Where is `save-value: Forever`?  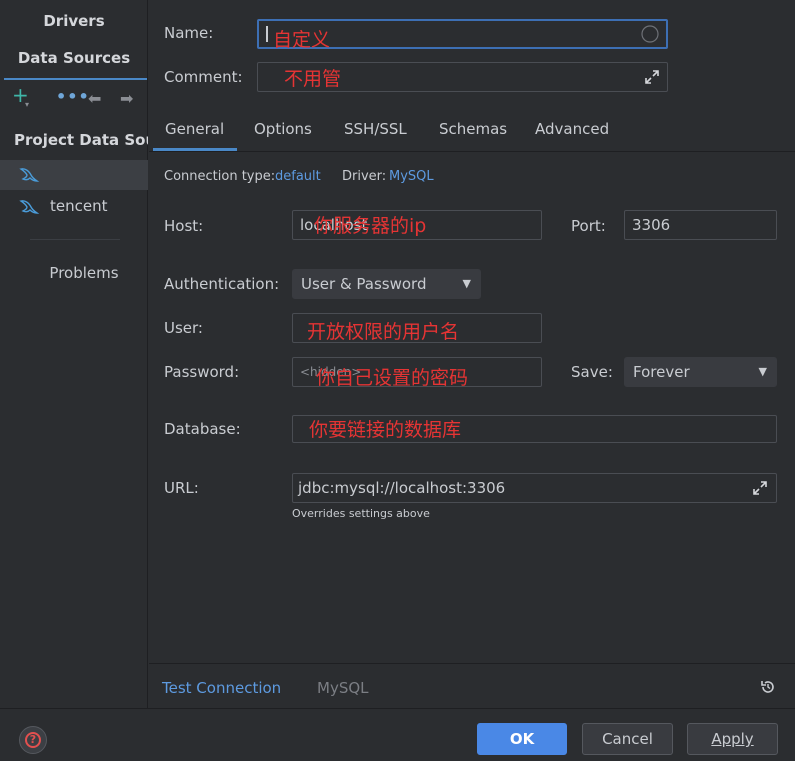
save-value: Forever is located at coordinates (661, 372).